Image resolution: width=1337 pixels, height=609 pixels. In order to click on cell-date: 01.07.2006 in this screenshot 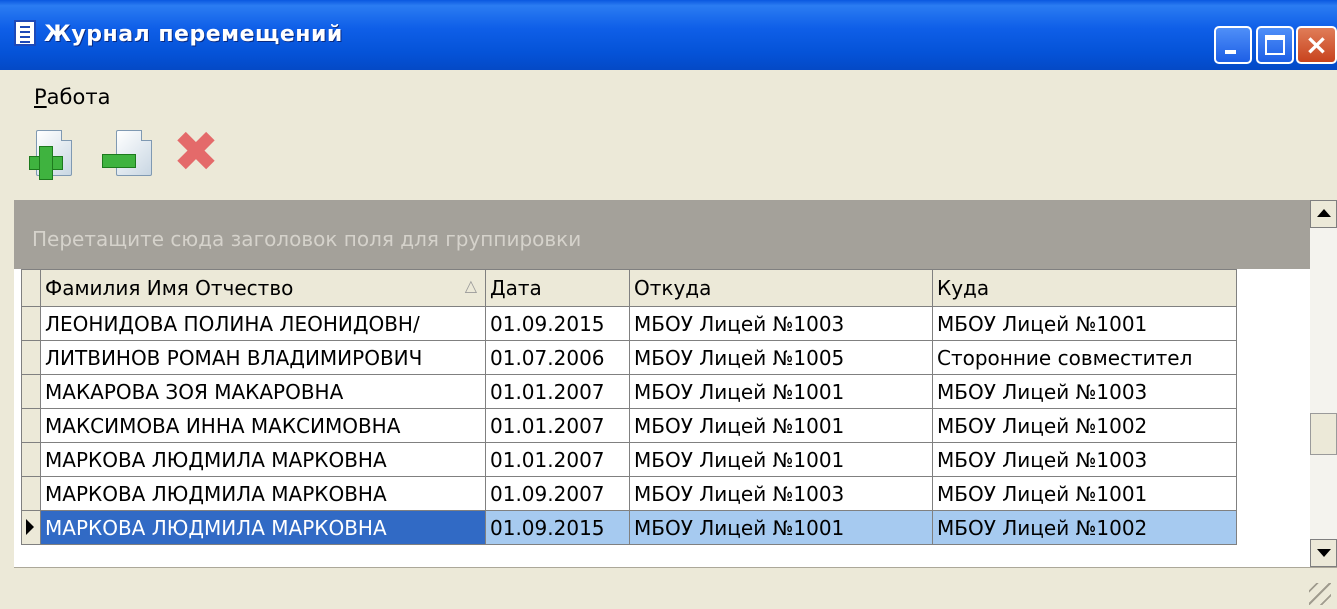, I will do `click(557, 357)`.